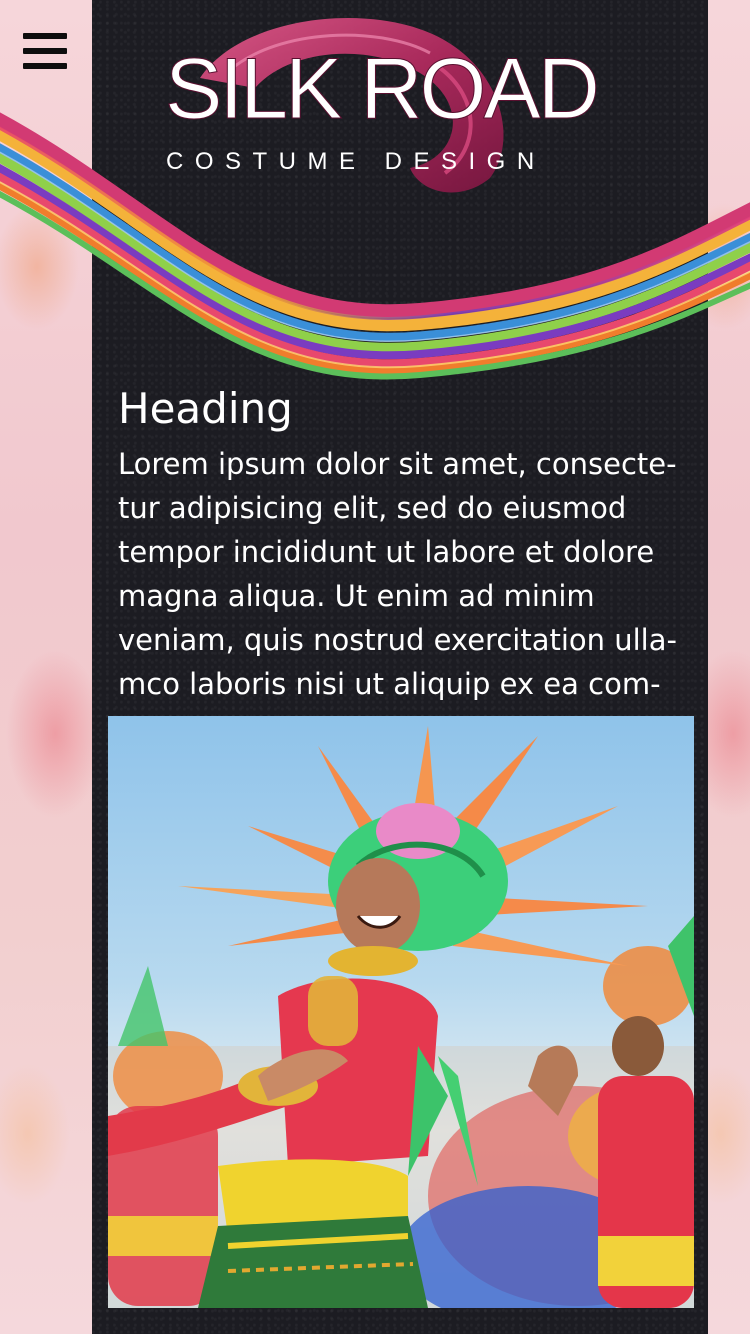 This screenshot has width=750, height=1334. I want to click on menu-bar-top, so click(45, 36).